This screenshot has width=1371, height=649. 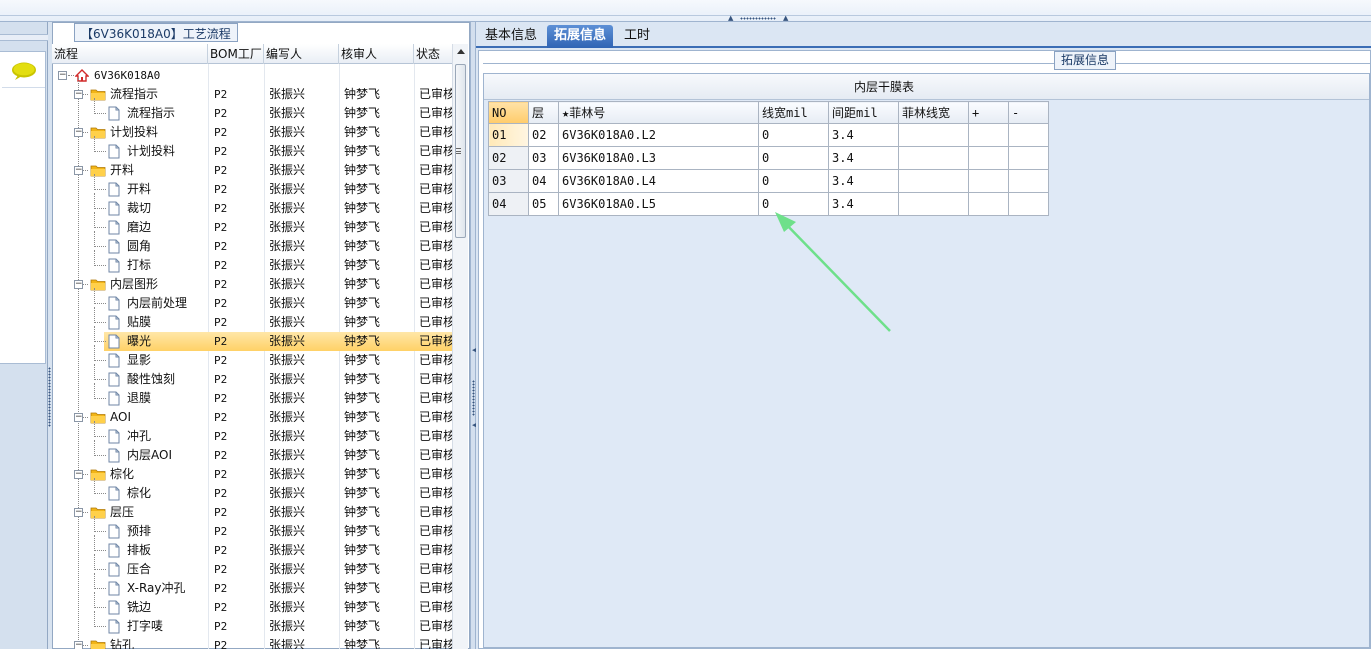 What do you see at coordinates (23, 71) in the screenshot?
I see `chat-button` at bounding box center [23, 71].